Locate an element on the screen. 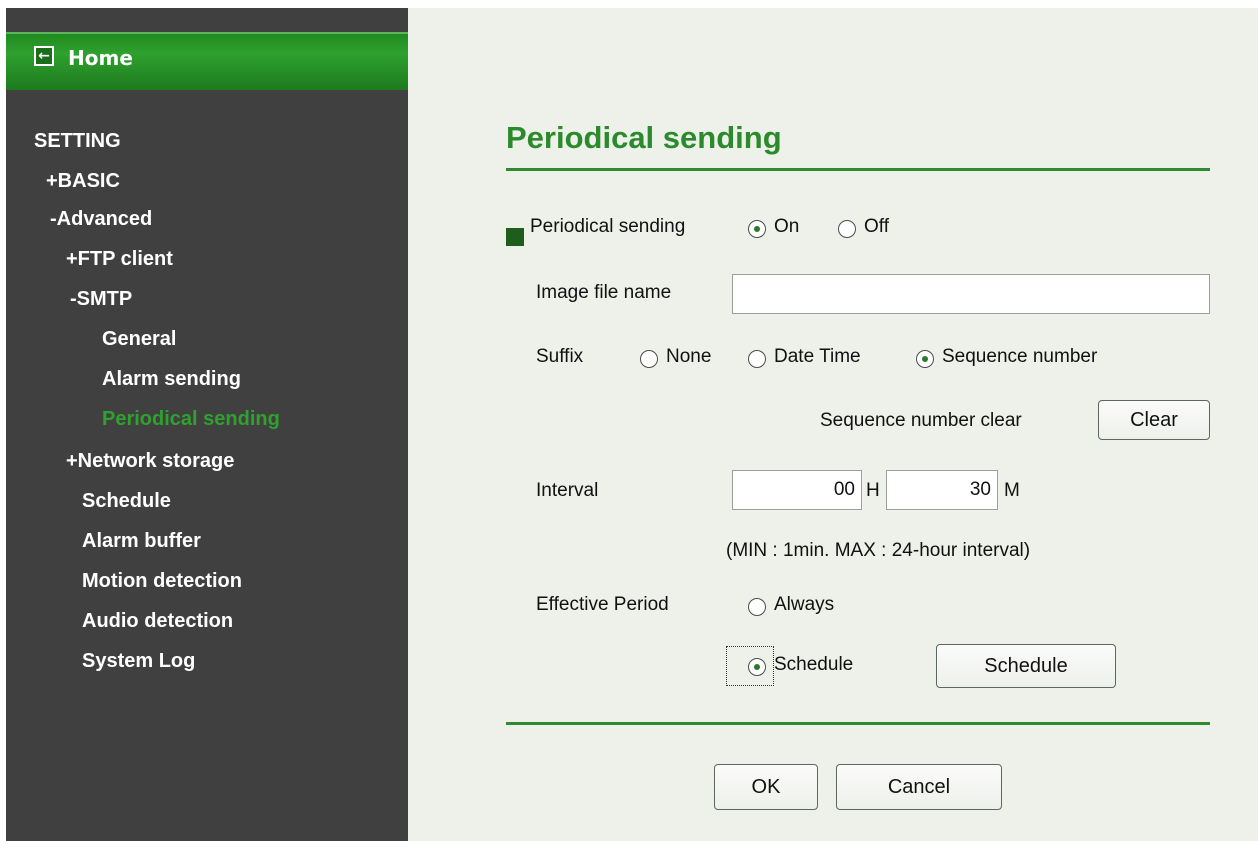 This screenshot has height=841, width=1258. suffix-label: Suffix is located at coordinates (560, 356).